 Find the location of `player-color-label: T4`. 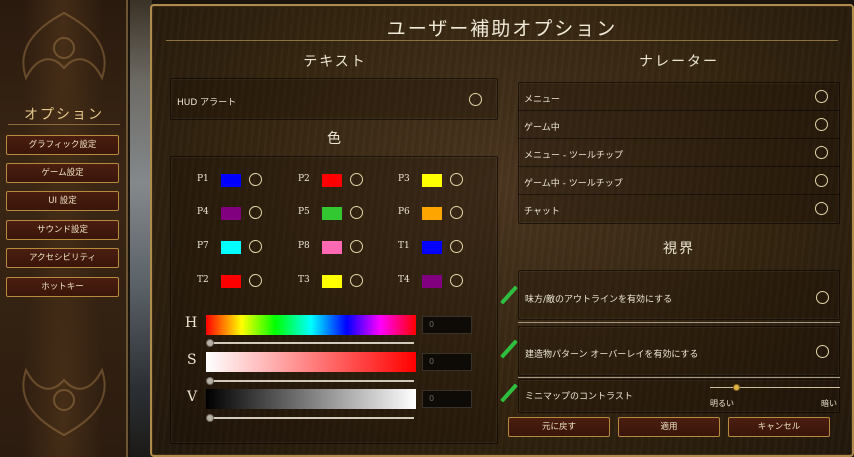

player-color-label: T4 is located at coordinates (404, 280).